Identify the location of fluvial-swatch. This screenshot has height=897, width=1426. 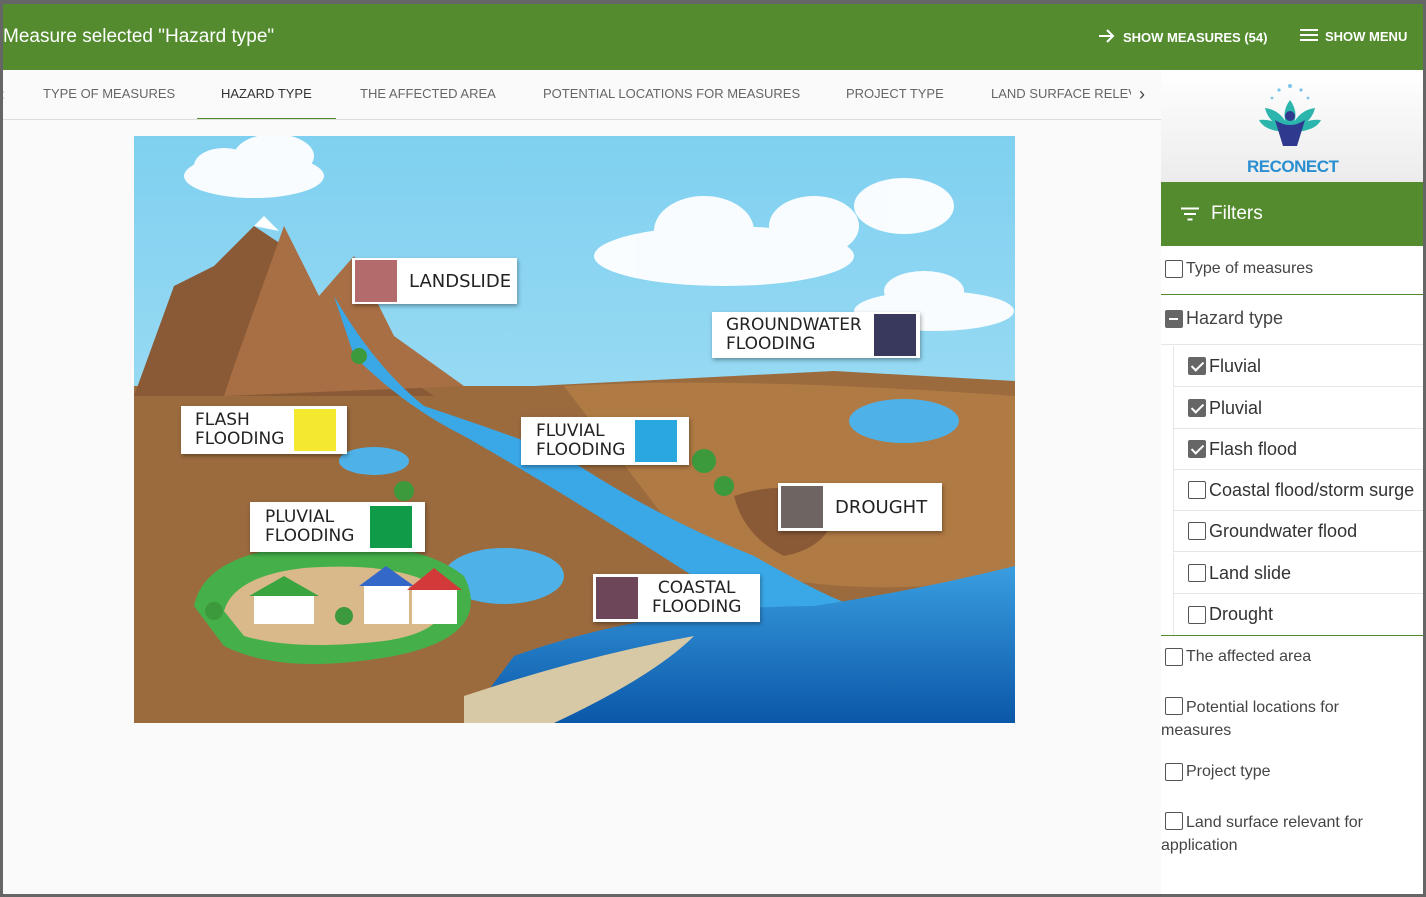
(656, 441).